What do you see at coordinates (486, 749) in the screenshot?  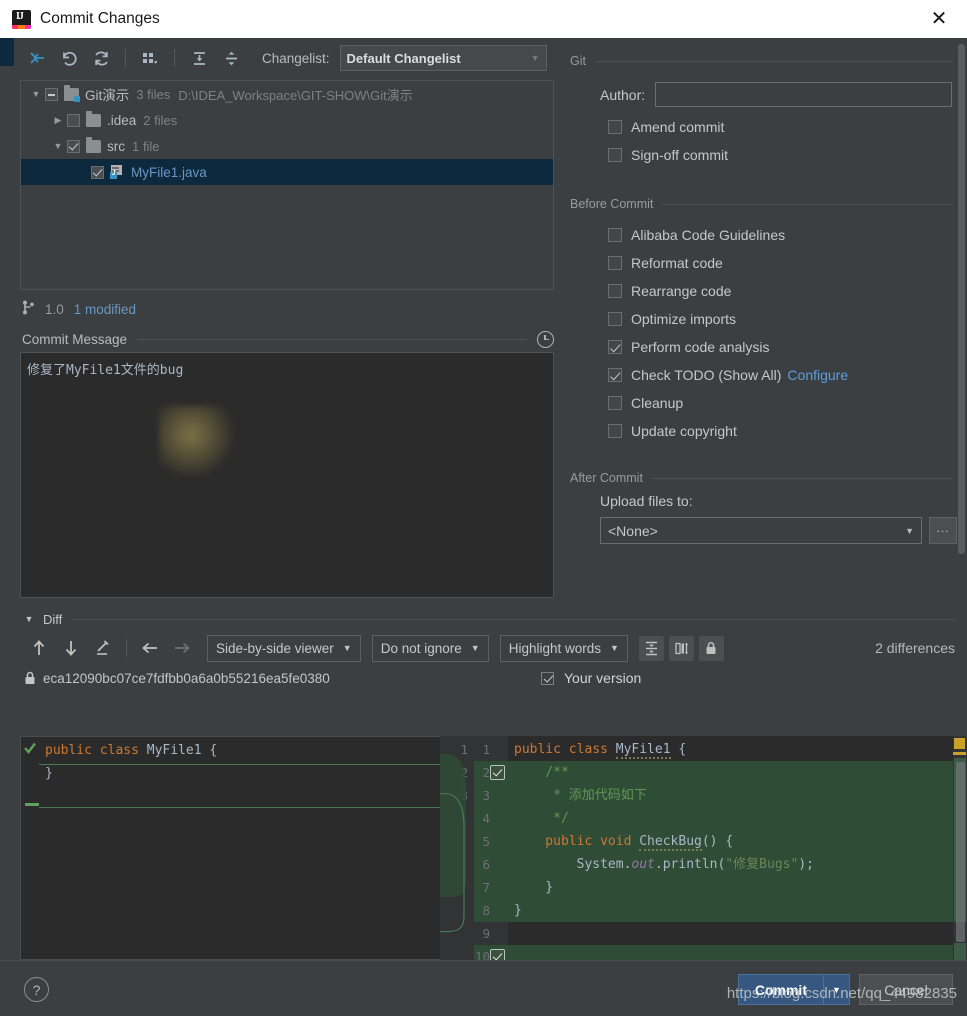 I see `gutter-line-number: 1` at bounding box center [486, 749].